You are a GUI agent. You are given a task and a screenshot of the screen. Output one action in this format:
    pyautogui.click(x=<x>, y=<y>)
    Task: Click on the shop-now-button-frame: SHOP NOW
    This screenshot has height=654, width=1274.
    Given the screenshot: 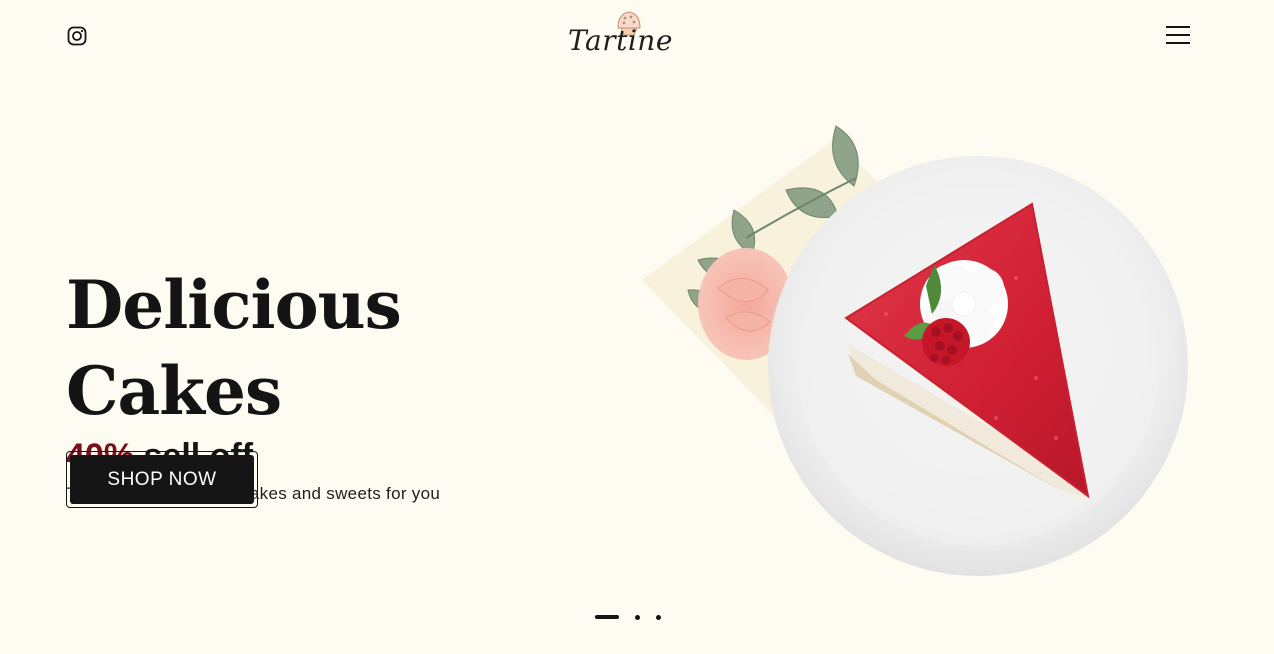 What is the action you would take?
    pyautogui.click(x=162, y=479)
    